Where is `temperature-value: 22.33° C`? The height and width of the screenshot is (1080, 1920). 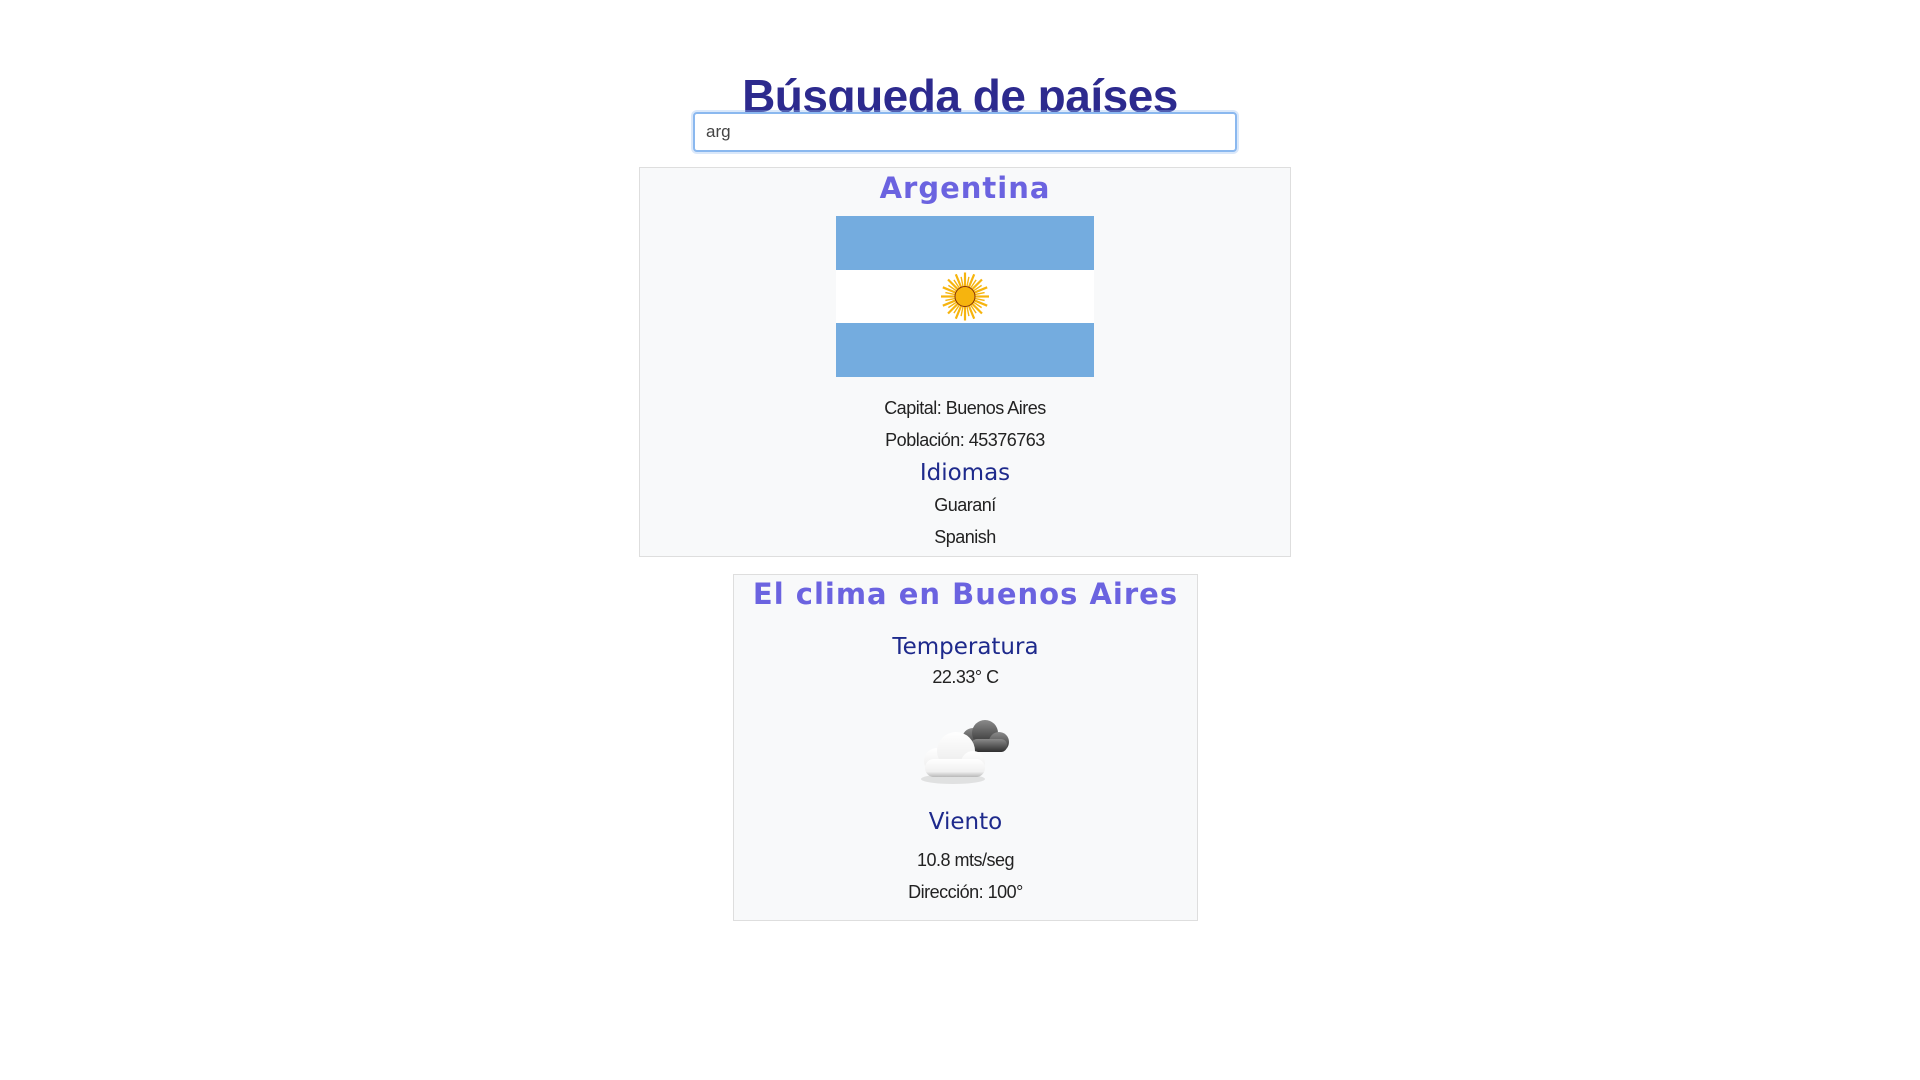 temperature-value: 22.33° C is located at coordinates (965, 677).